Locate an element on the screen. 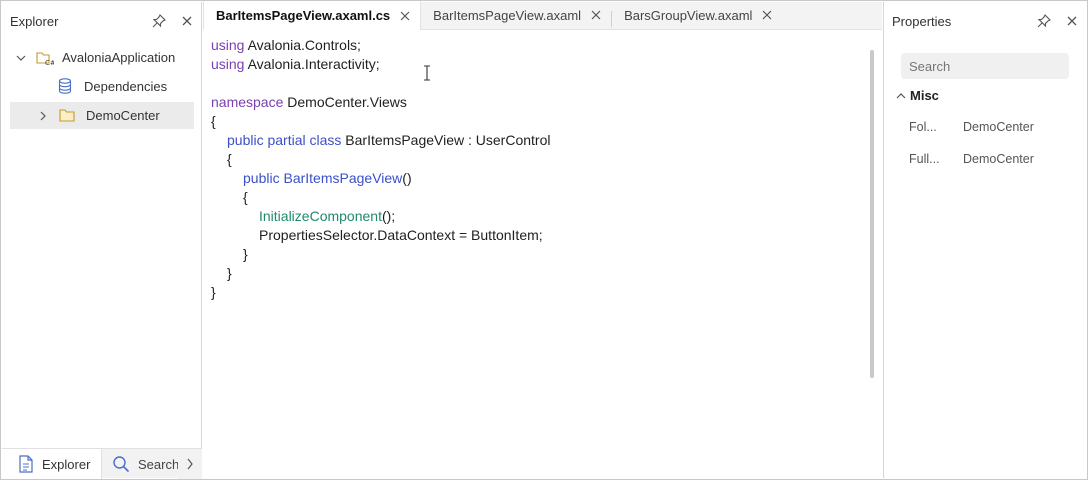 The height and width of the screenshot is (480, 1088). folder-icon is located at coordinates (68, 116).